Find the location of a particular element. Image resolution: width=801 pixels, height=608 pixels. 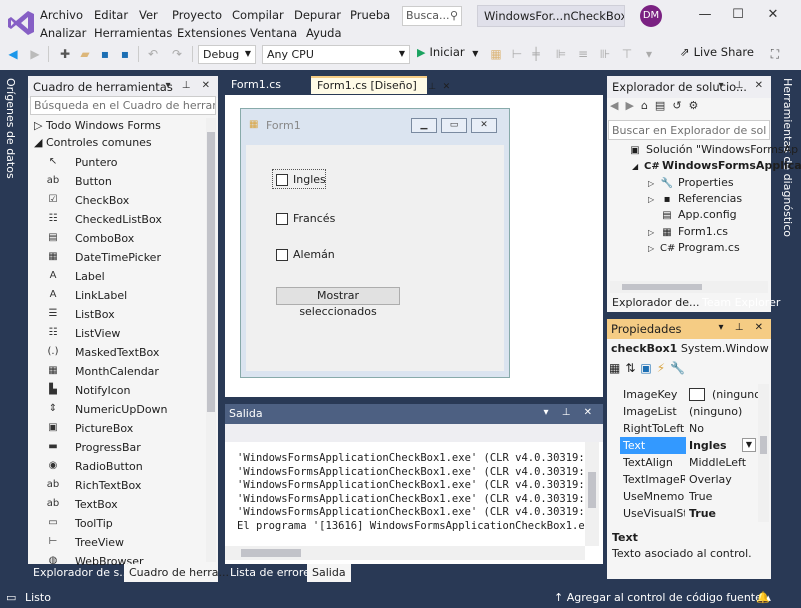

search-input: Busca... ⚲ is located at coordinates (432, 16).